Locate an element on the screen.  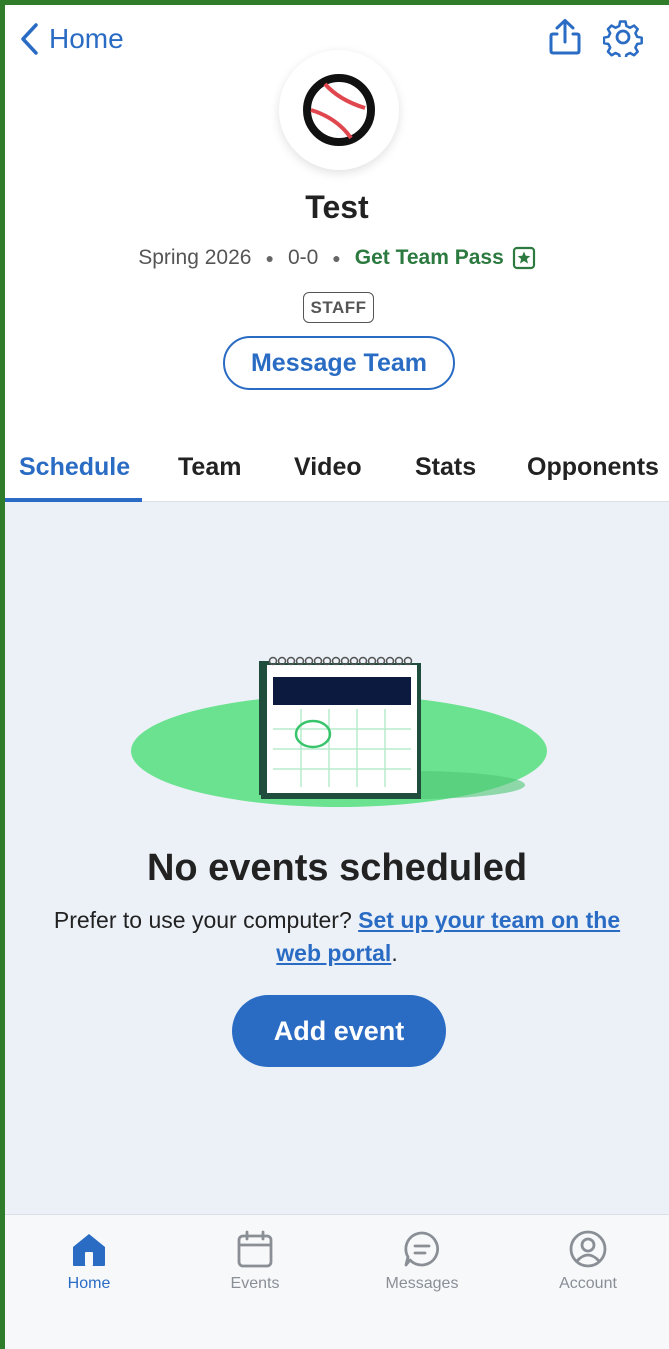
gear-icon is located at coordinates (622, 40).